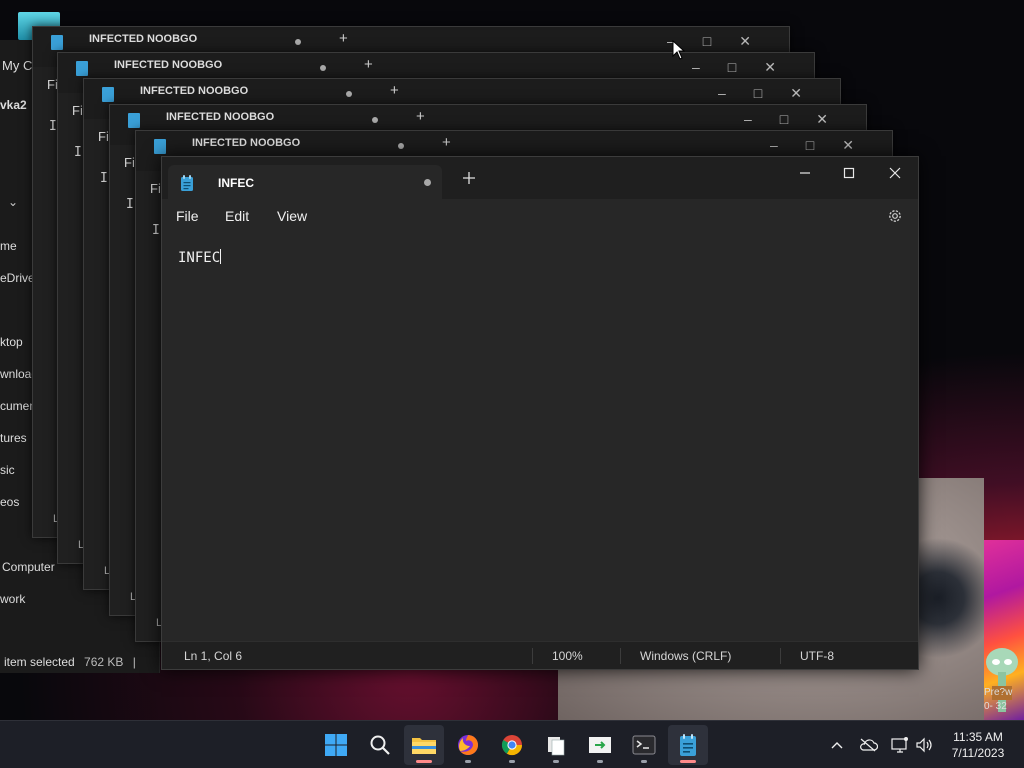 The height and width of the screenshot is (768, 1024). What do you see at coordinates (540, 178) in the screenshot?
I see `tab-bar: INFEC` at bounding box center [540, 178].